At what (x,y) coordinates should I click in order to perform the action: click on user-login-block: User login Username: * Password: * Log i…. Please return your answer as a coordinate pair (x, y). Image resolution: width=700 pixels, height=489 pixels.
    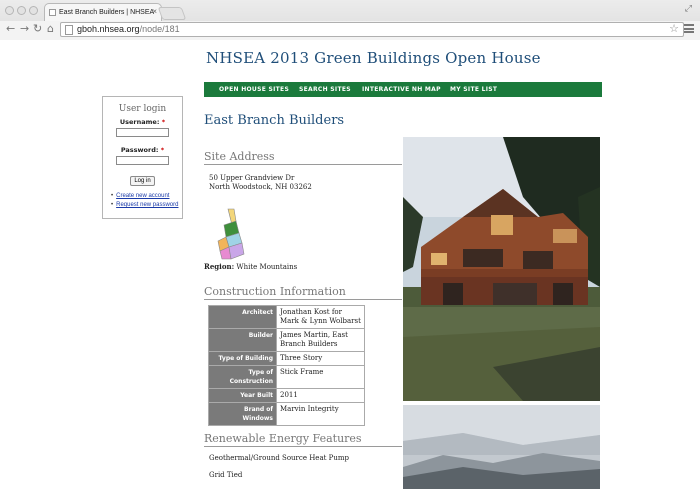
    Looking at the image, I should click on (142, 157).